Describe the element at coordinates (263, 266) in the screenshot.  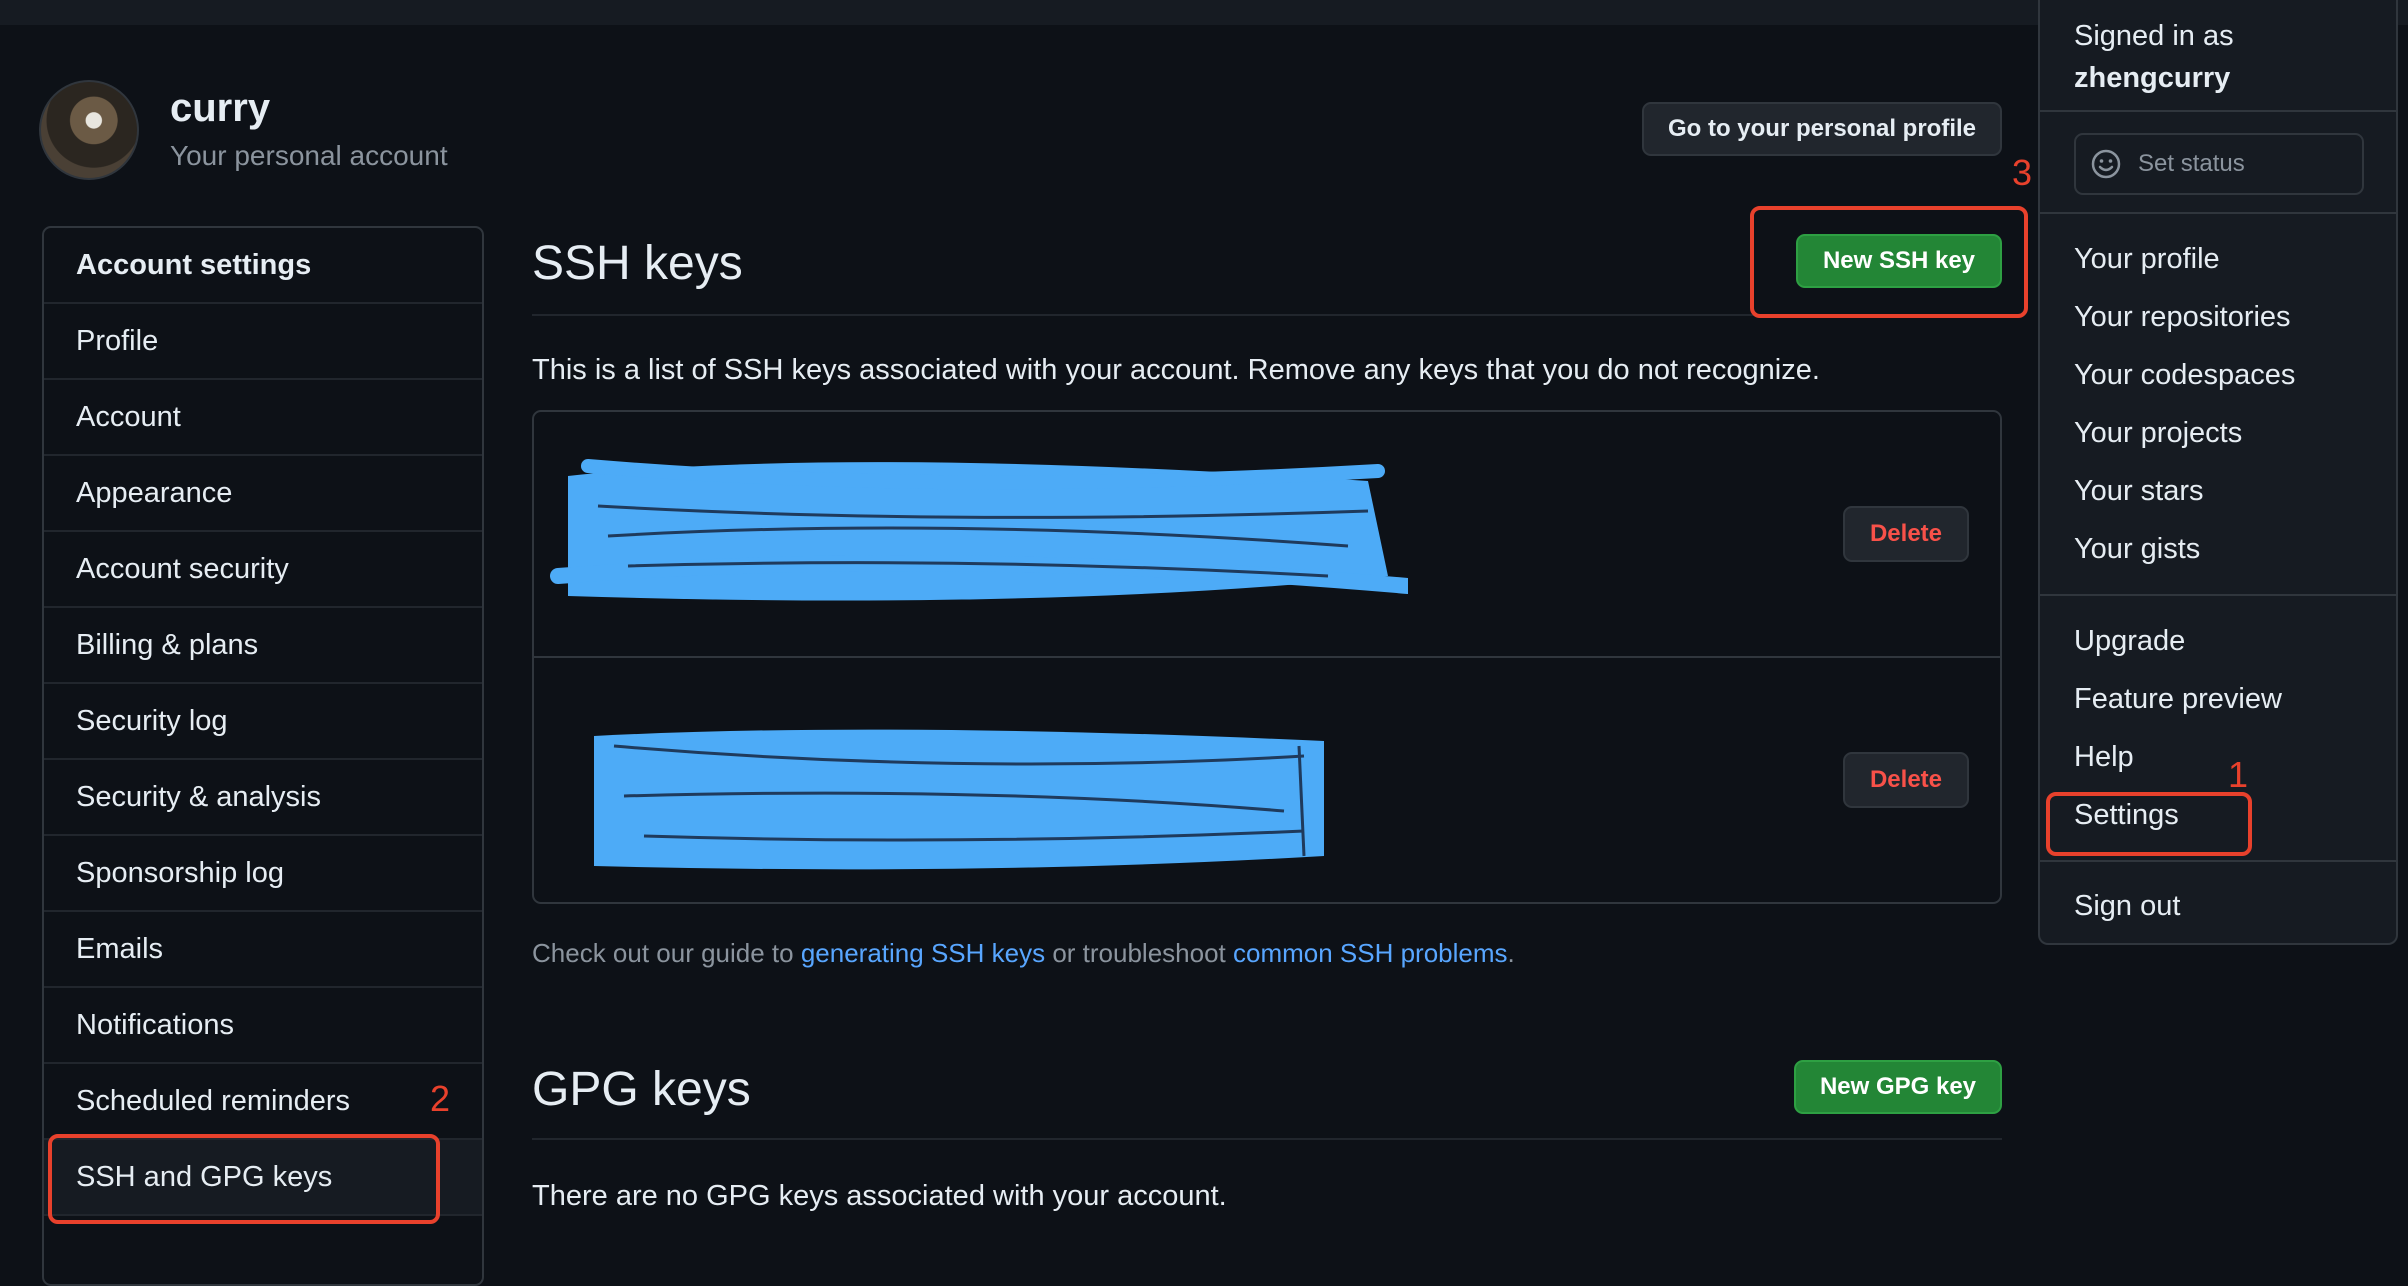
I see `sidebar-header: Account settings` at that location.